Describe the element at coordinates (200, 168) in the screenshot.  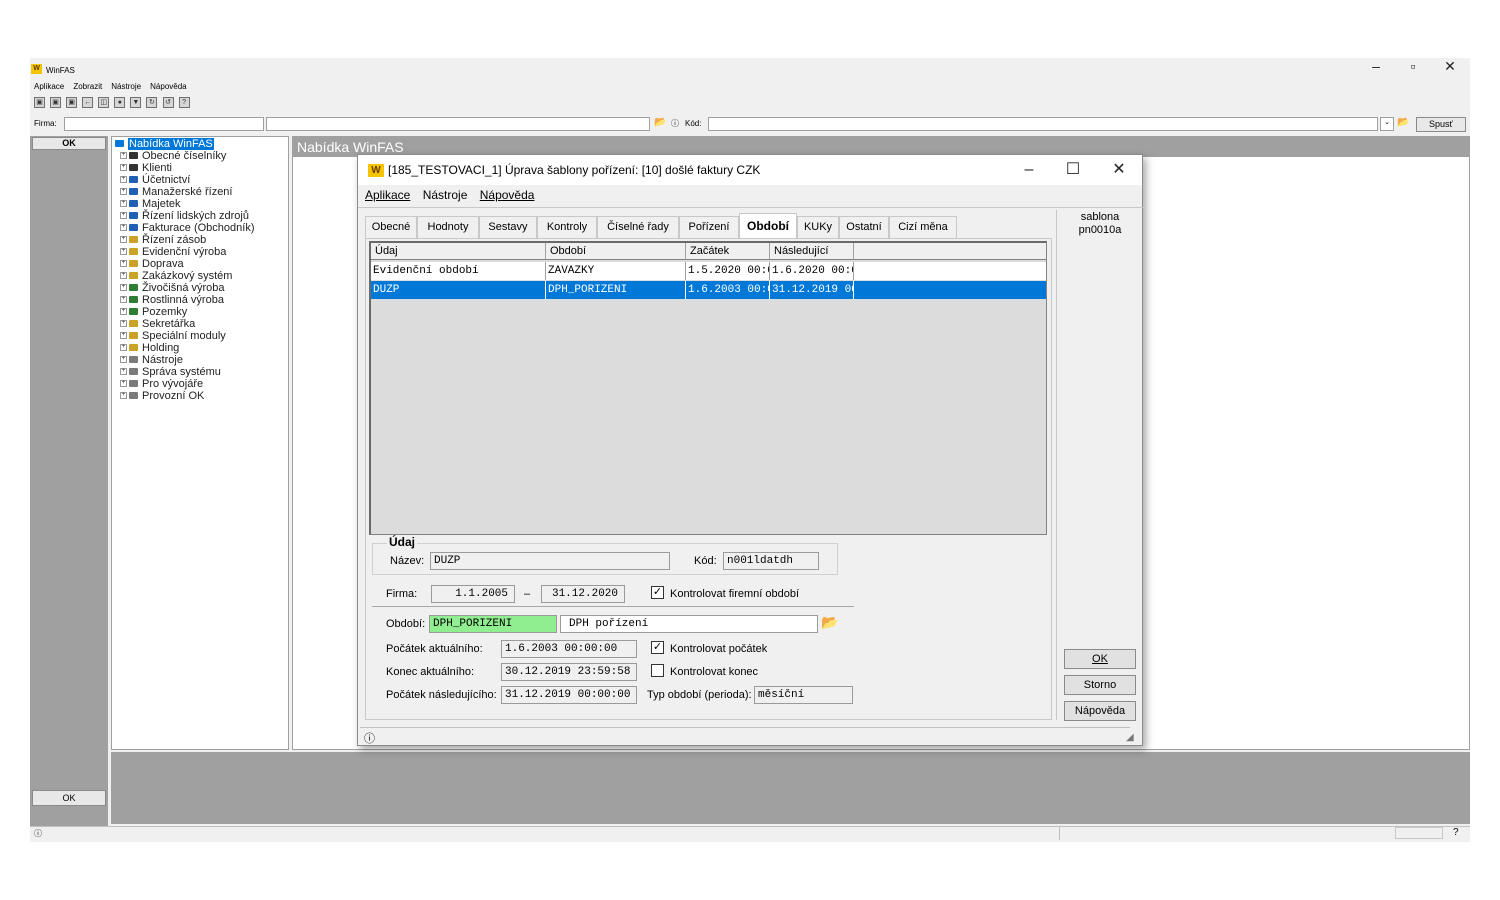
I see `tree-item: + Klienti` at that location.